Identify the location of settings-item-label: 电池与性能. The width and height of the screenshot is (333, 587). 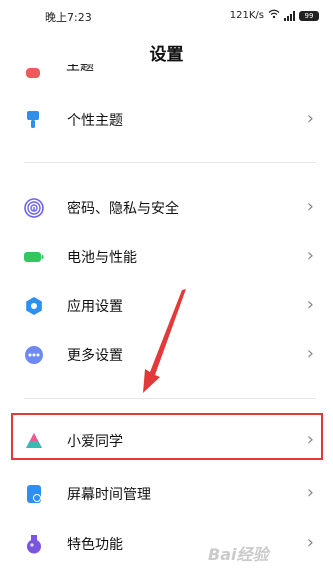
(102, 258).